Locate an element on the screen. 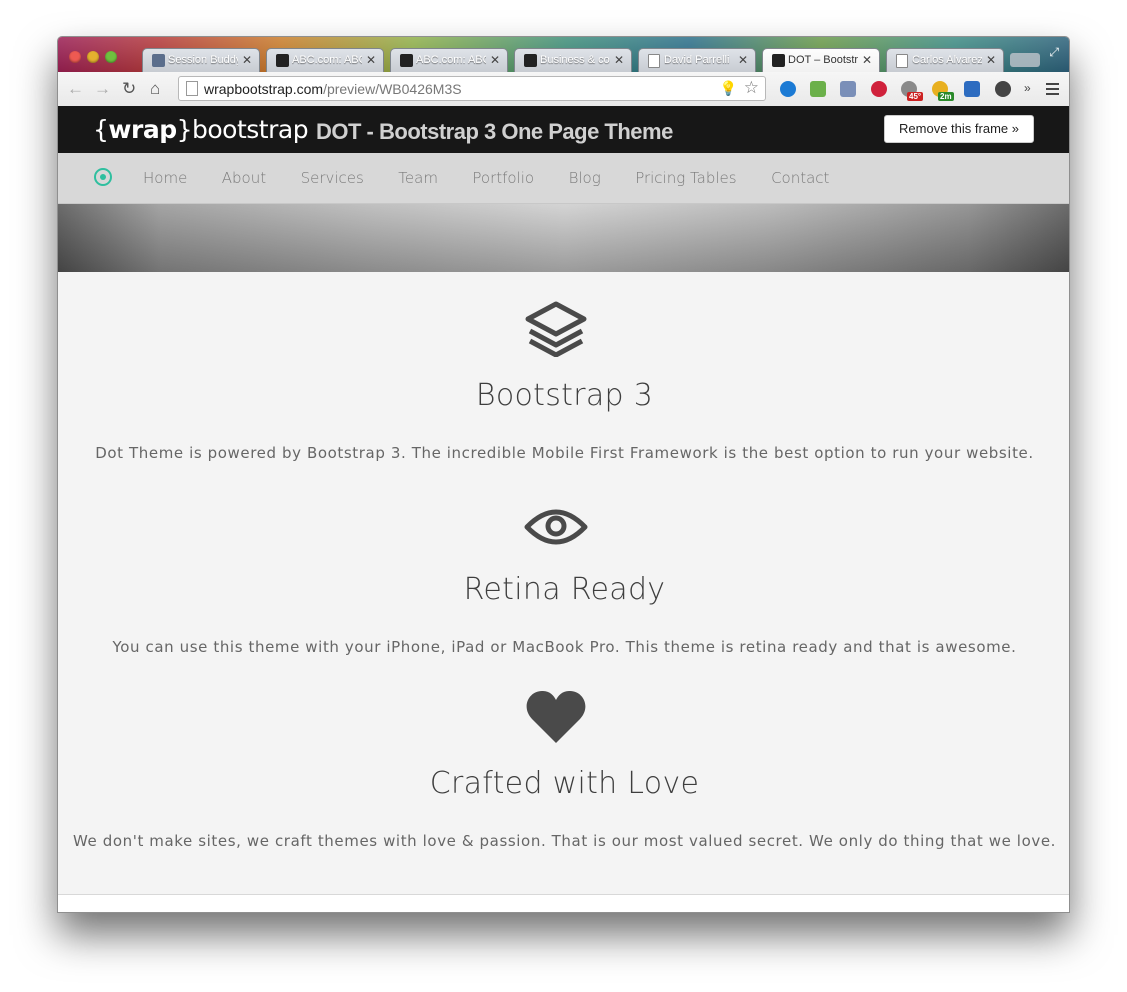 Image resolution: width=1127 pixels, height=992 pixels. pinterest-icon is located at coordinates (879, 89).